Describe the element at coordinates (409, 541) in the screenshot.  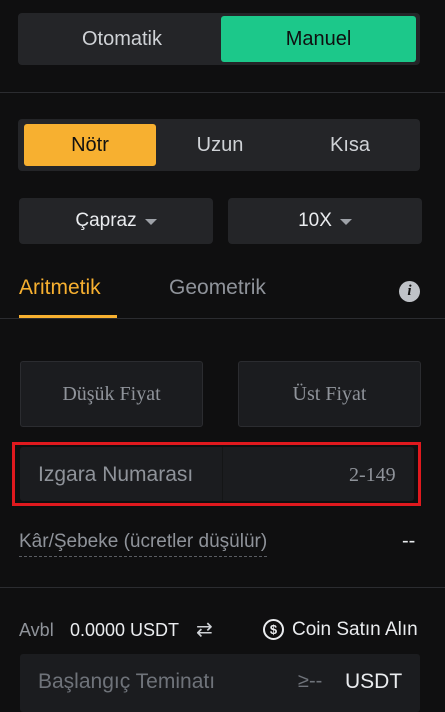
I see `profit-per-grid-value: --` at that location.